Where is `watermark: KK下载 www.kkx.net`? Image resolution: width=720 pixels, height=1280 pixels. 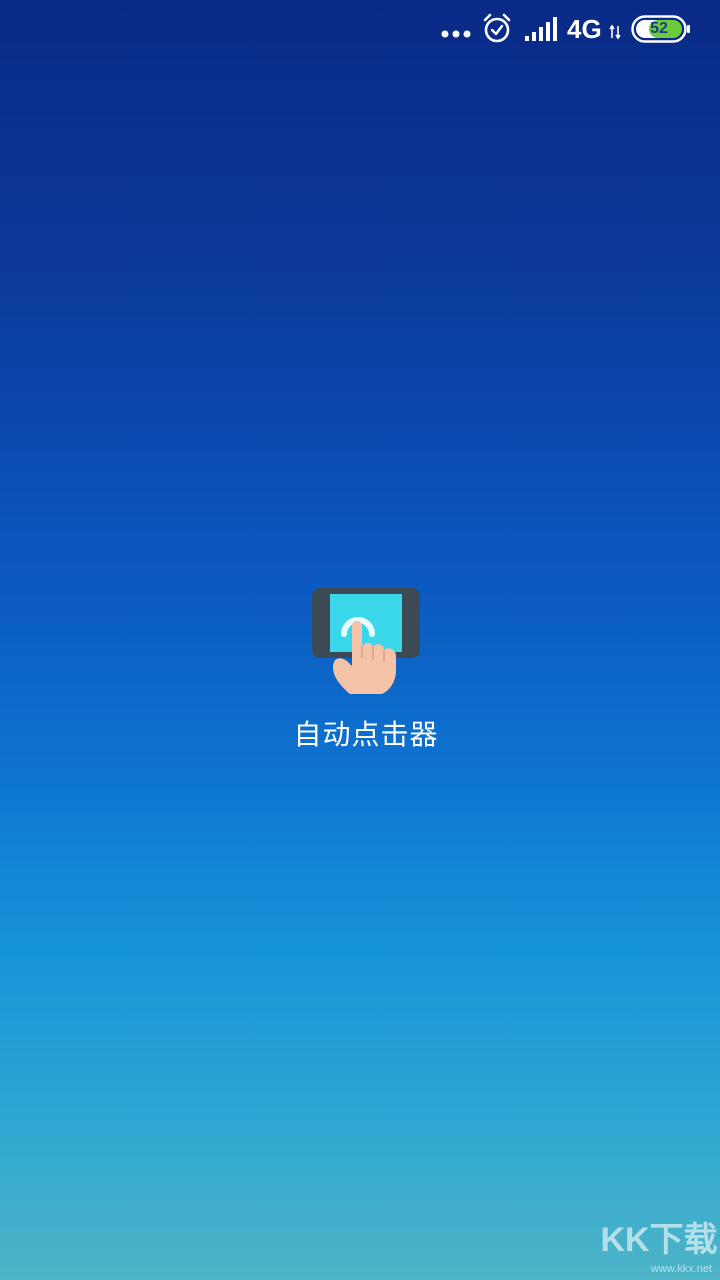 watermark: KK下载 www.kkx.net is located at coordinates (659, 1249).